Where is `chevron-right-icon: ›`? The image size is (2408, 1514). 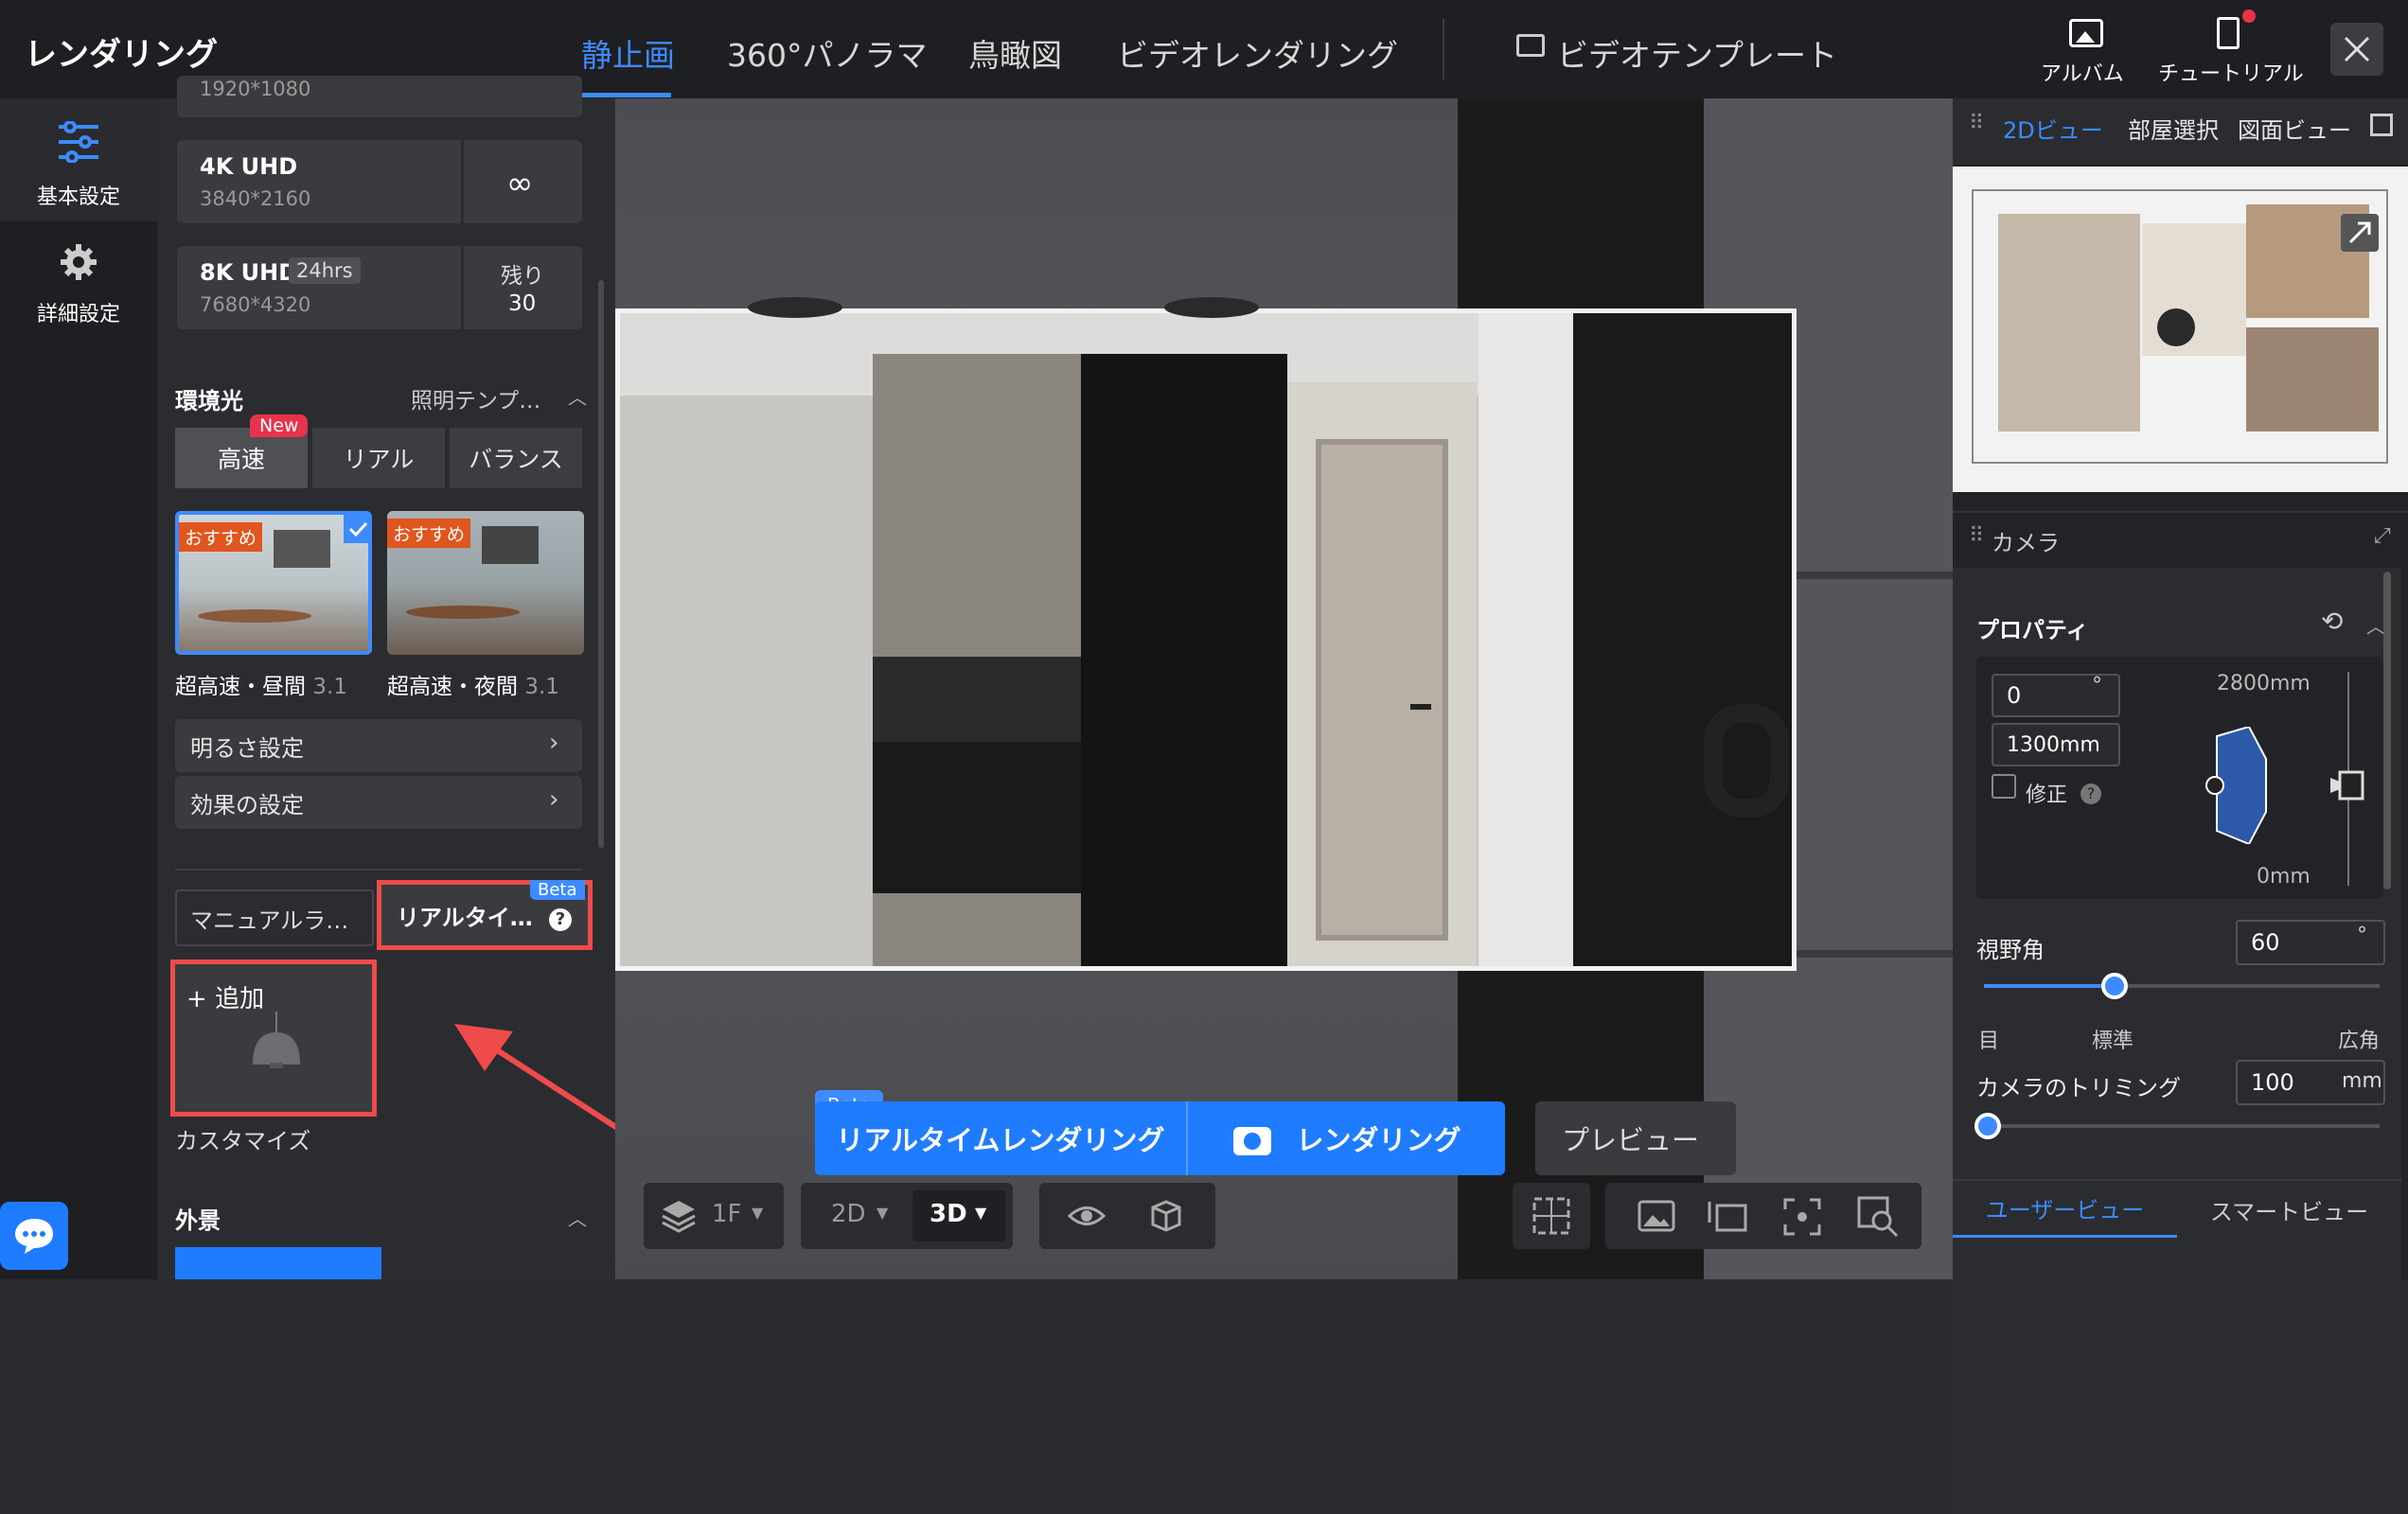
chevron-right-icon: › is located at coordinates (554, 800).